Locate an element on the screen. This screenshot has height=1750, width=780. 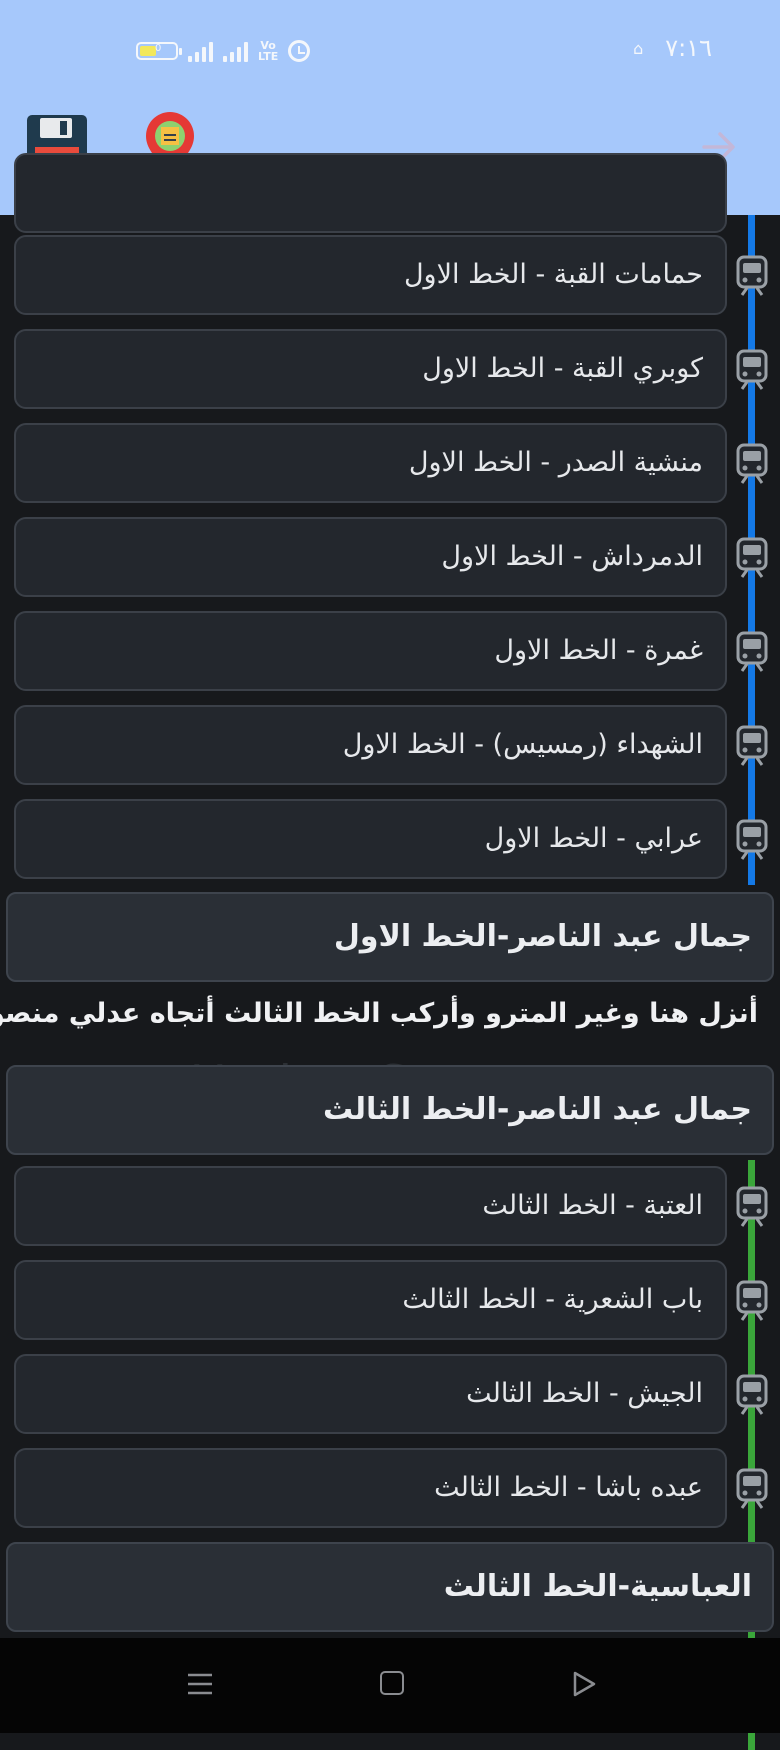
transfer-station-card: جمال عبد الناصر-الخط الاول is located at coordinates (390, 937).